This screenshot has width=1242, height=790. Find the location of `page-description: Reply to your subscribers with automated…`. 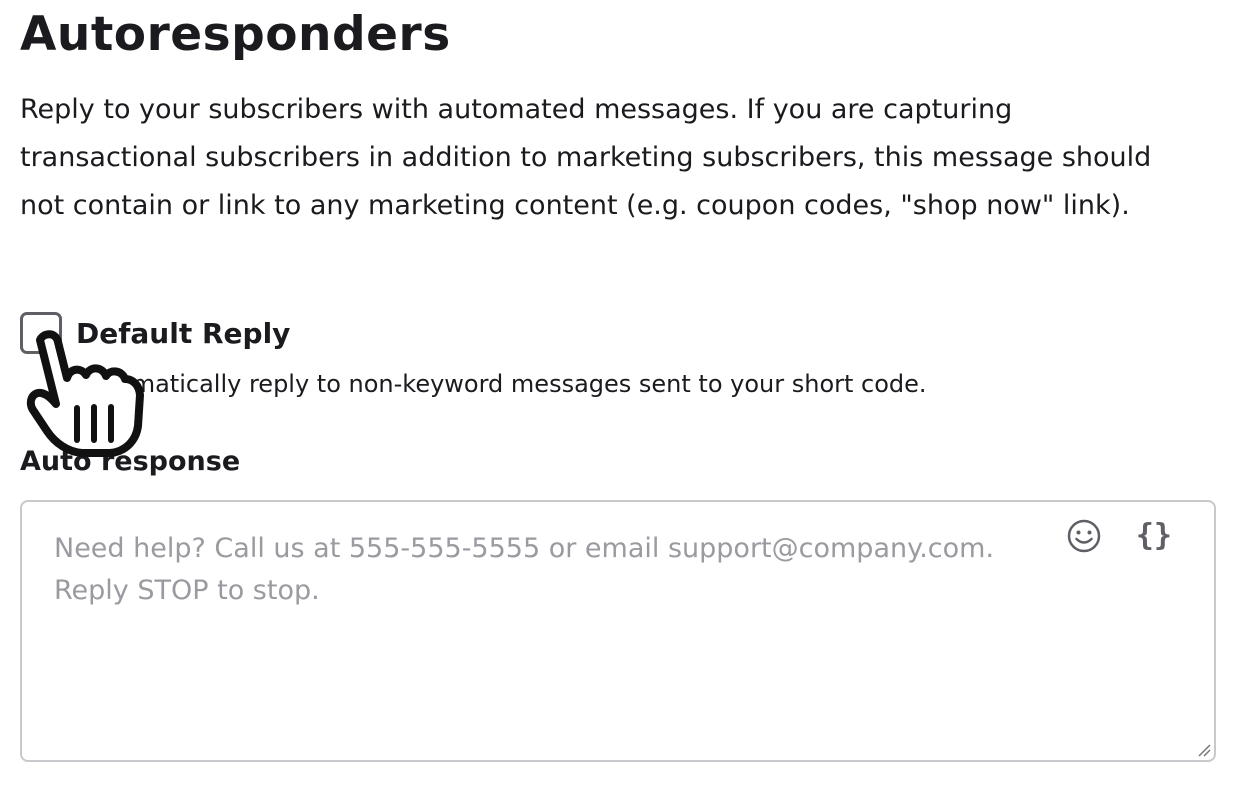

page-description: Reply to your subscribers with automated… is located at coordinates (586, 157).